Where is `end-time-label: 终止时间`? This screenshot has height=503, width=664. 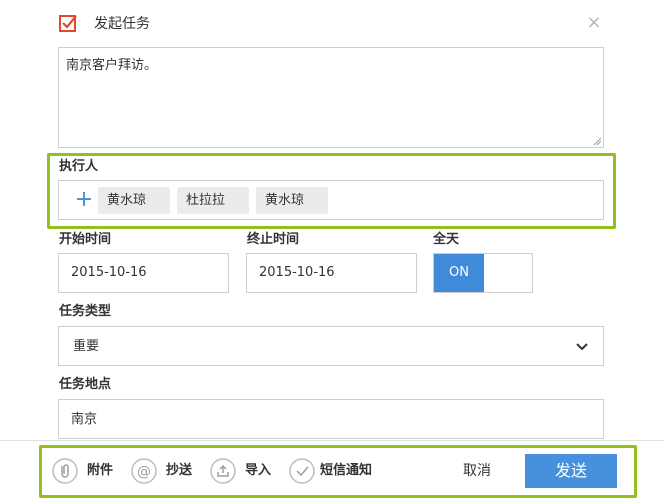
end-time-label: 终止时间 is located at coordinates (273, 239).